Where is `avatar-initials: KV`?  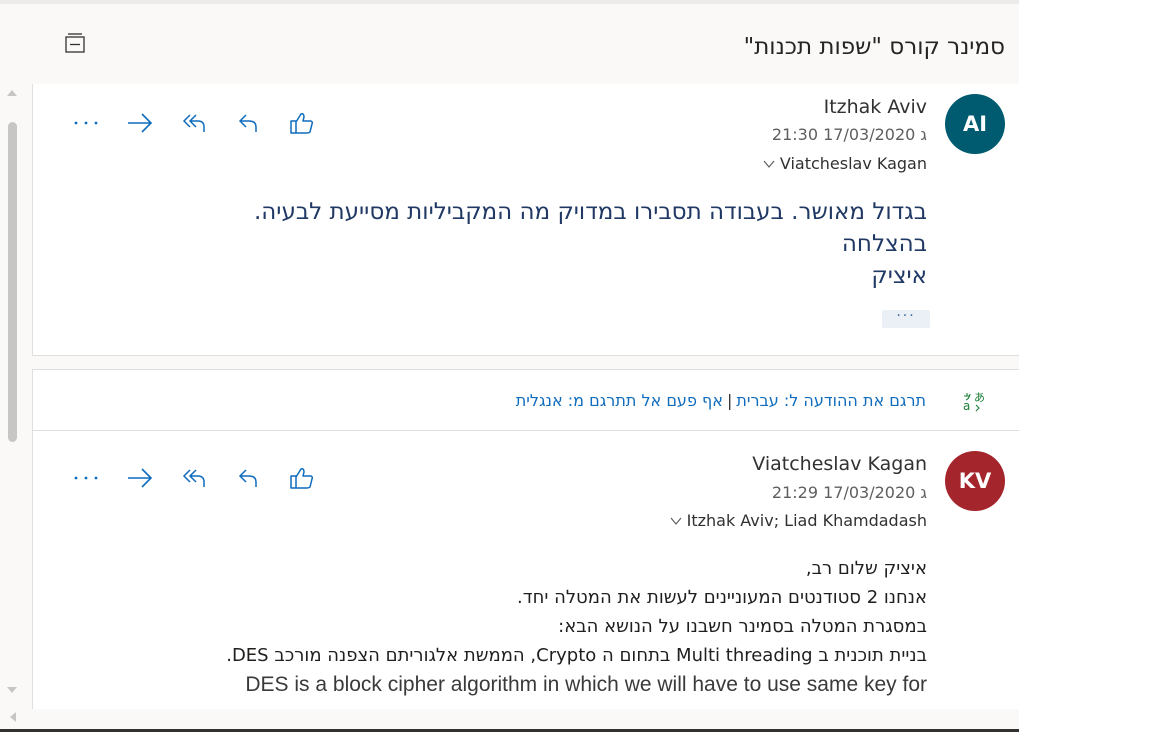
avatar-initials: KV is located at coordinates (975, 481).